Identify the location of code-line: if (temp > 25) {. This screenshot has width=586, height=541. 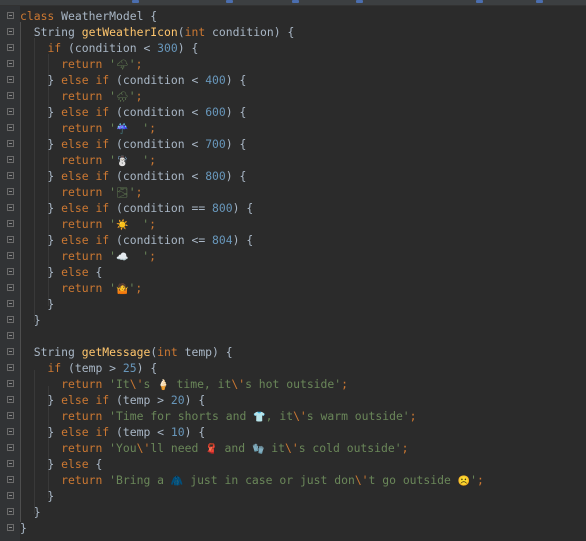
(293, 368).